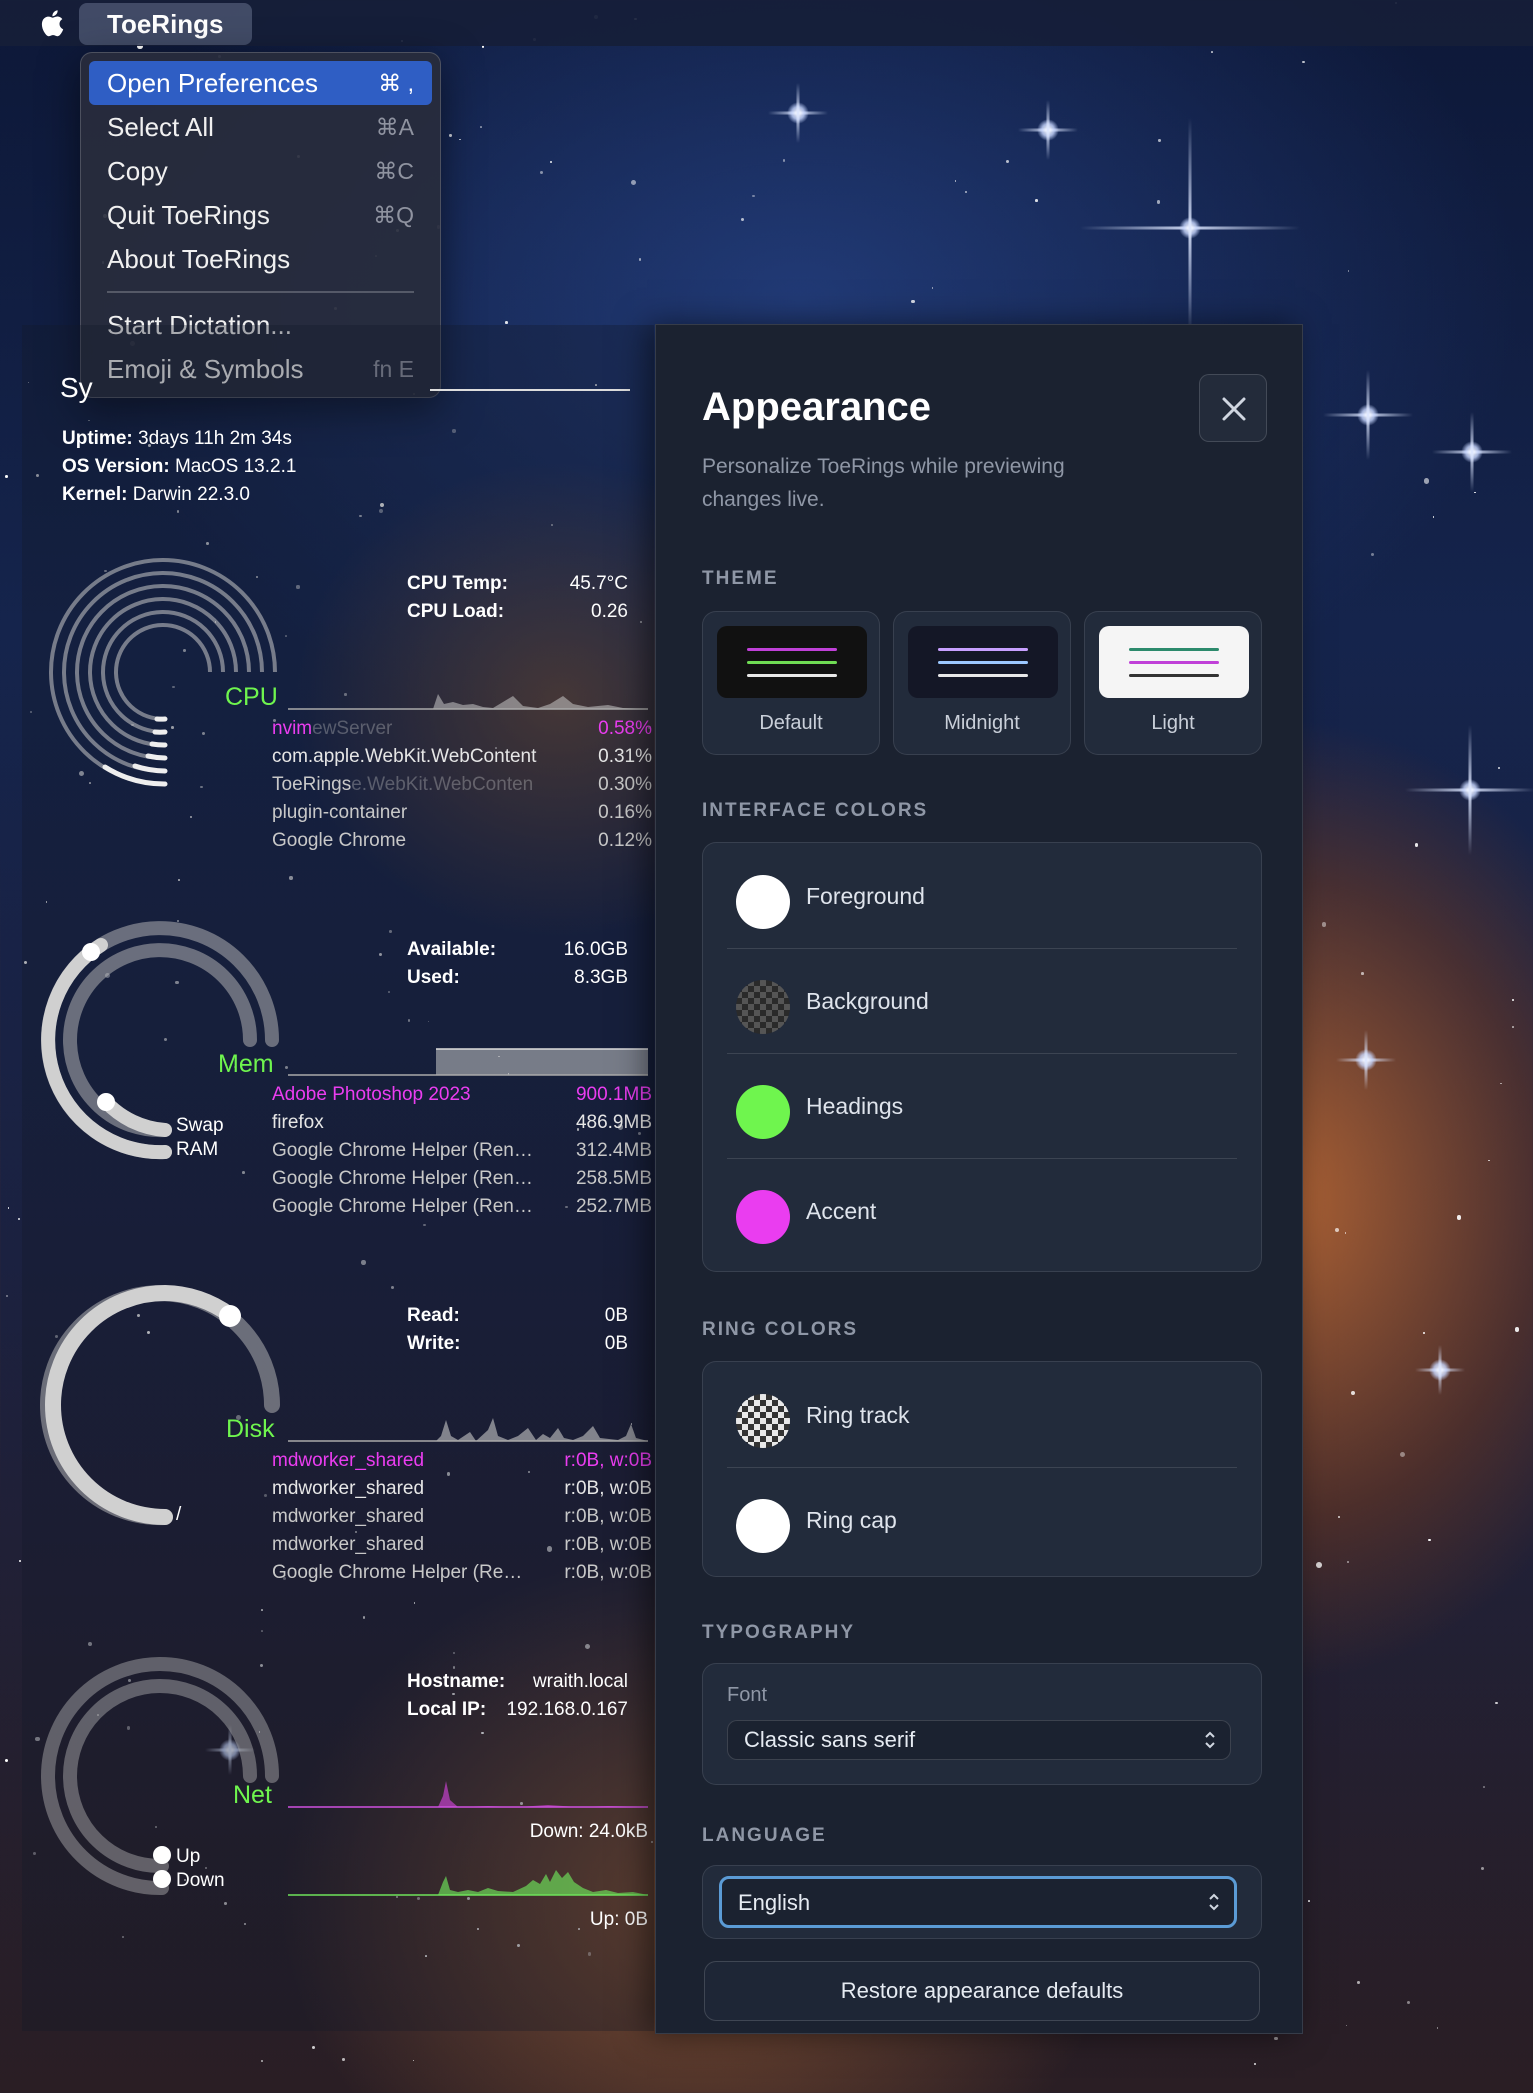 This screenshot has width=1533, height=2093. I want to click on mem-label: Mem, so click(246, 1064).